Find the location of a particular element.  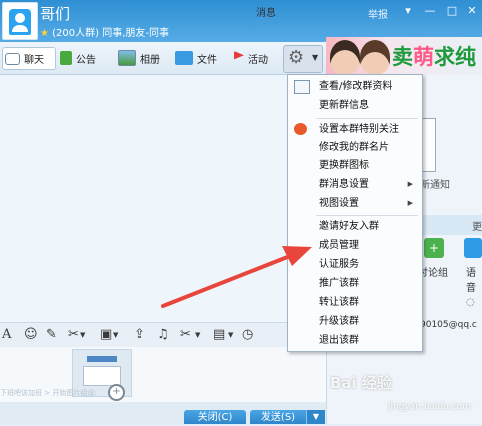

menu-item-certification: 认证服务 is located at coordinates (355, 264).